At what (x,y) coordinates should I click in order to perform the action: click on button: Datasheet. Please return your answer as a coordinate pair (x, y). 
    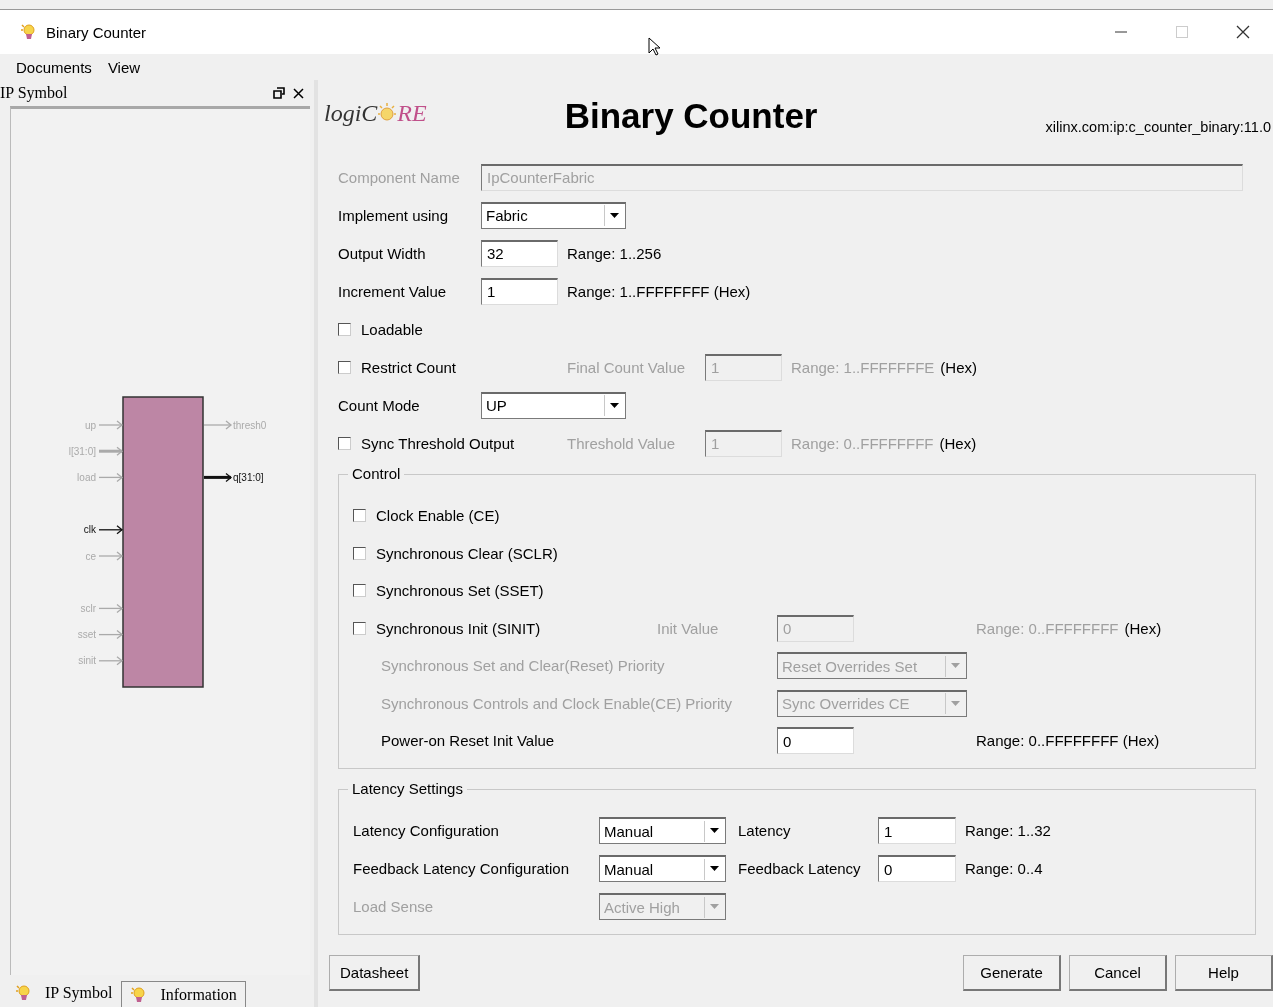
    Looking at the image, I should click on (375, 973).